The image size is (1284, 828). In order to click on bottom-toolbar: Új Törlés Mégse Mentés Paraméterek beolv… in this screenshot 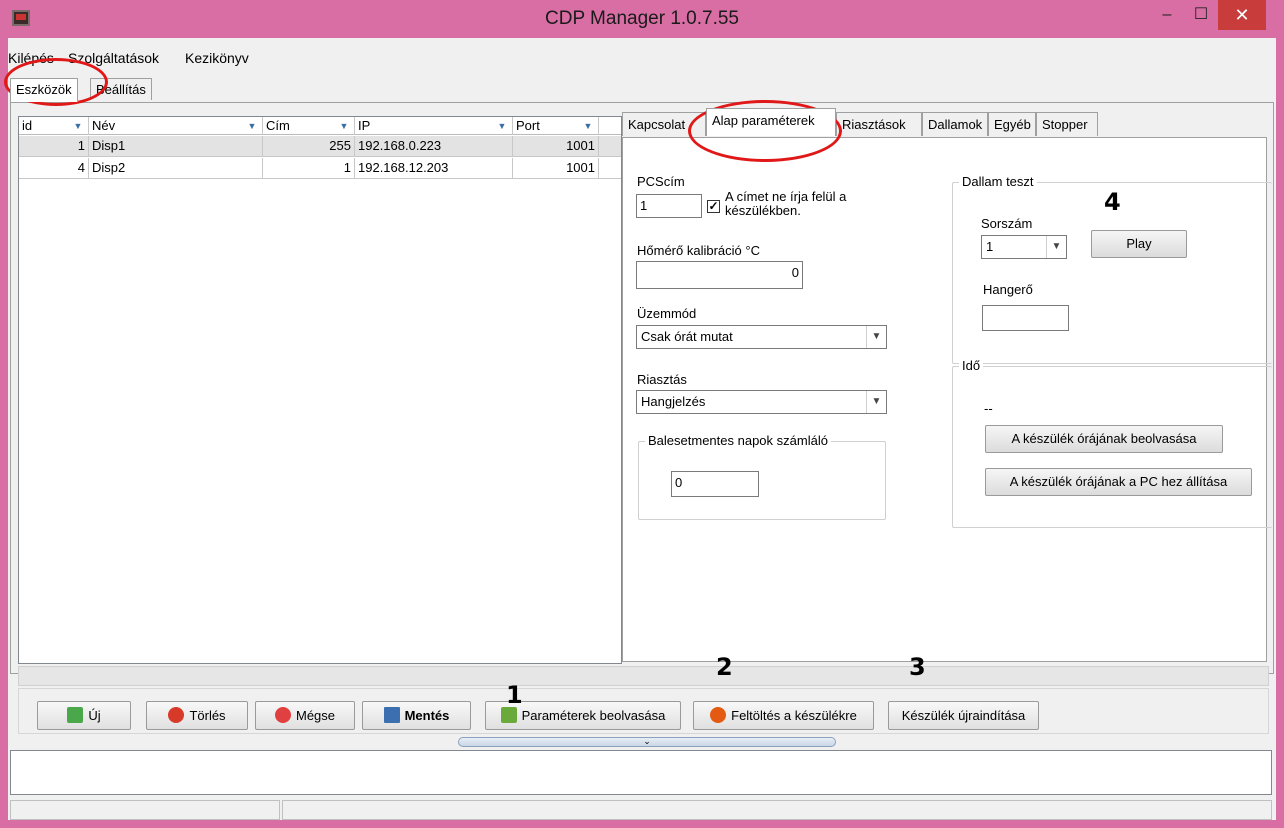, I will do `click(643, 711)`.